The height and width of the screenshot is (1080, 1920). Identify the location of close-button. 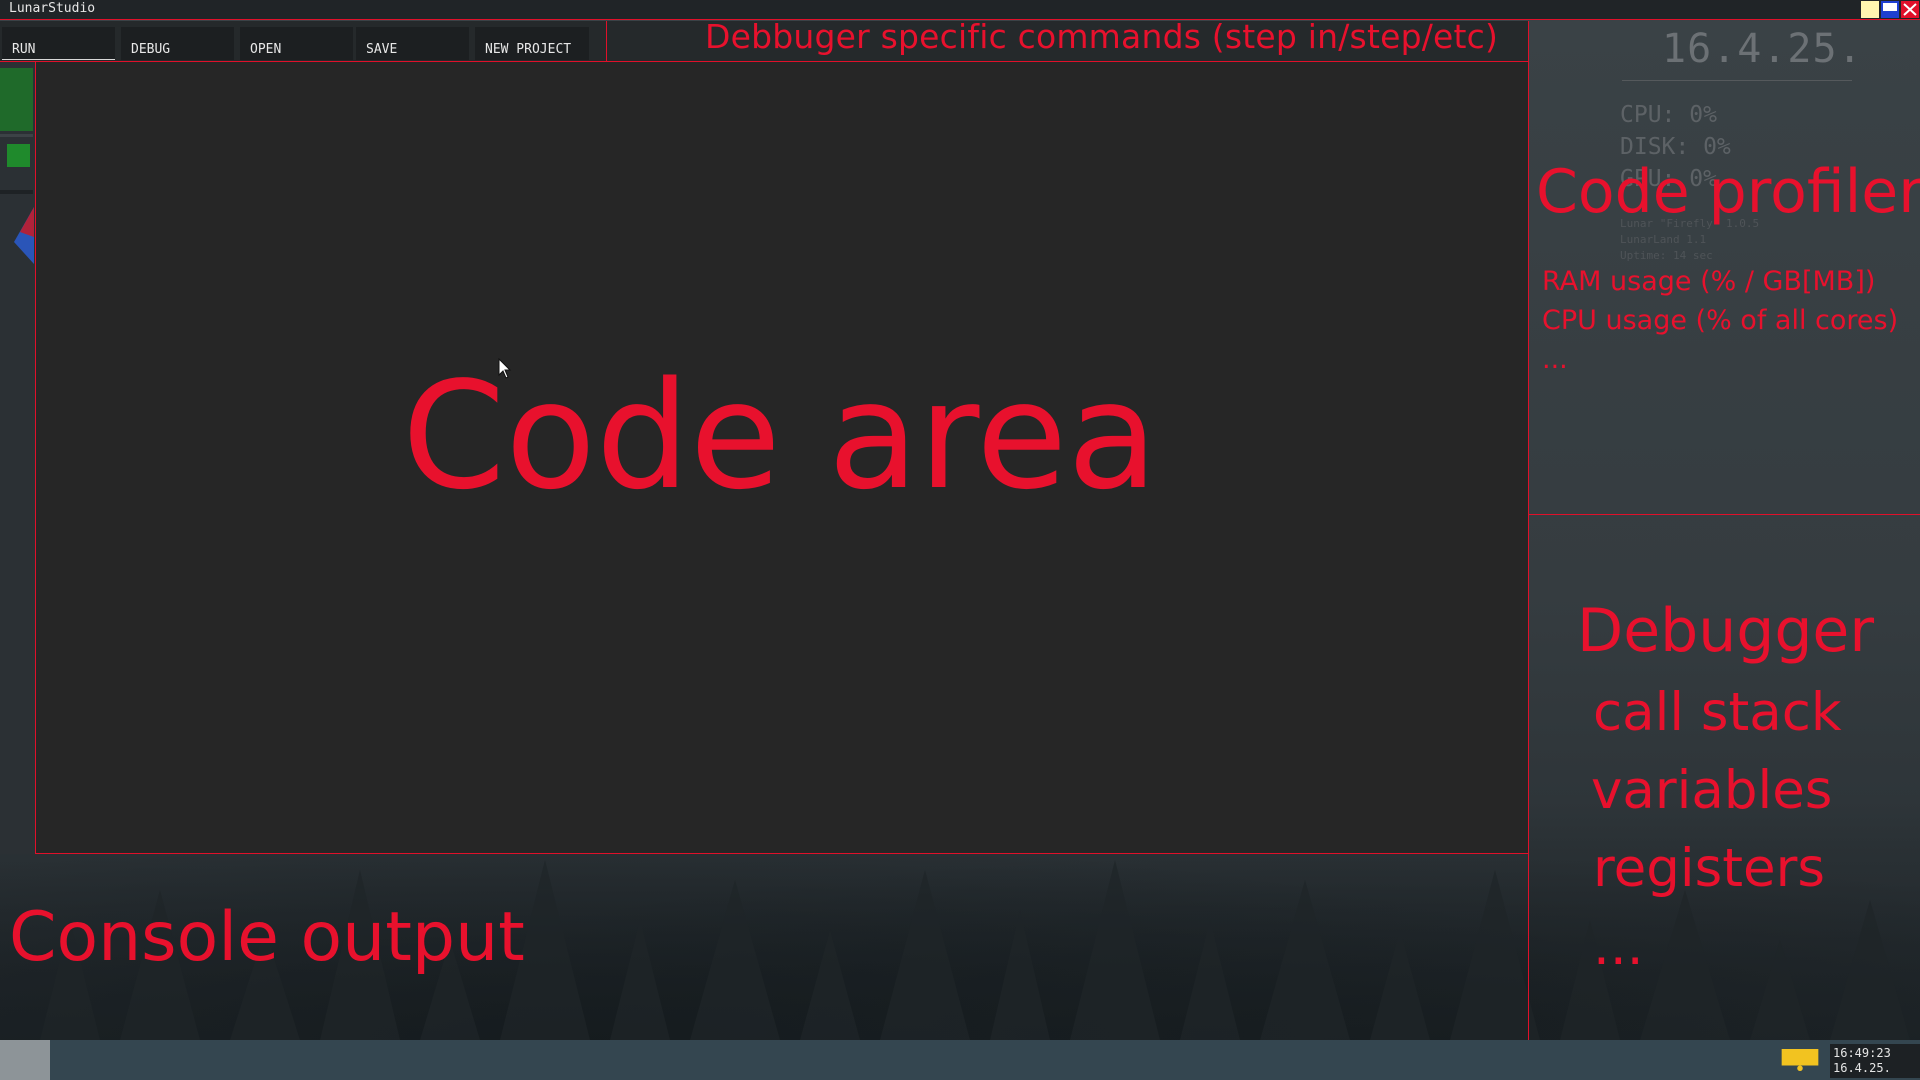
(1910, 9).